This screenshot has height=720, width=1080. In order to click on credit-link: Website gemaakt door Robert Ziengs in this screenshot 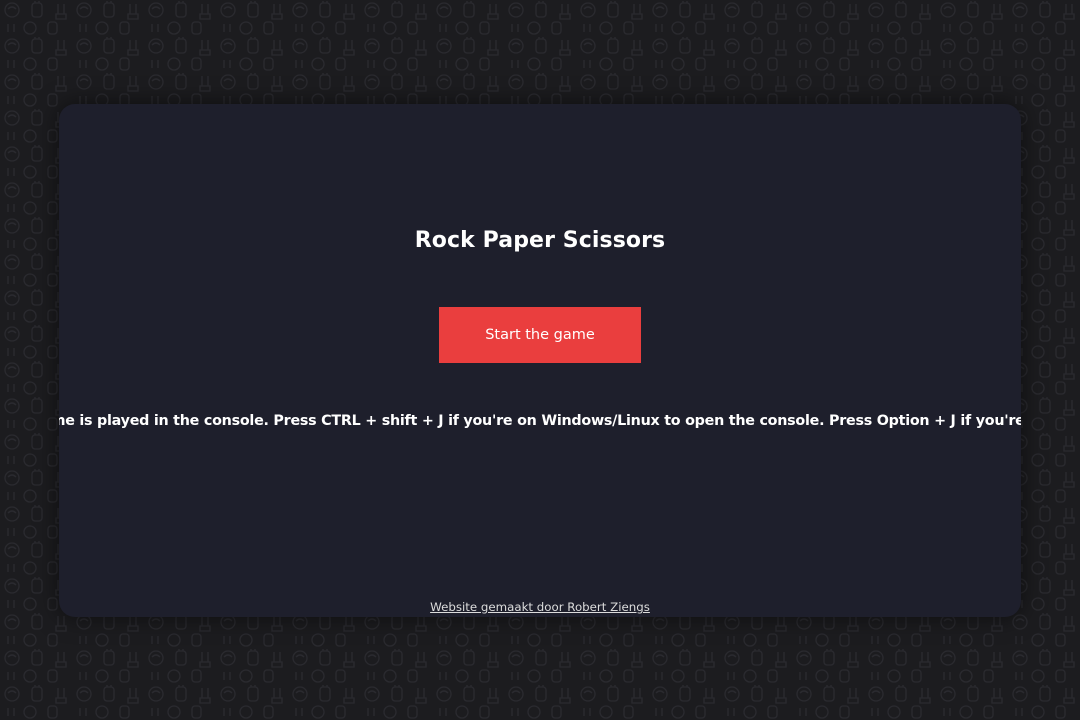, I will do `click(540, 607)`.